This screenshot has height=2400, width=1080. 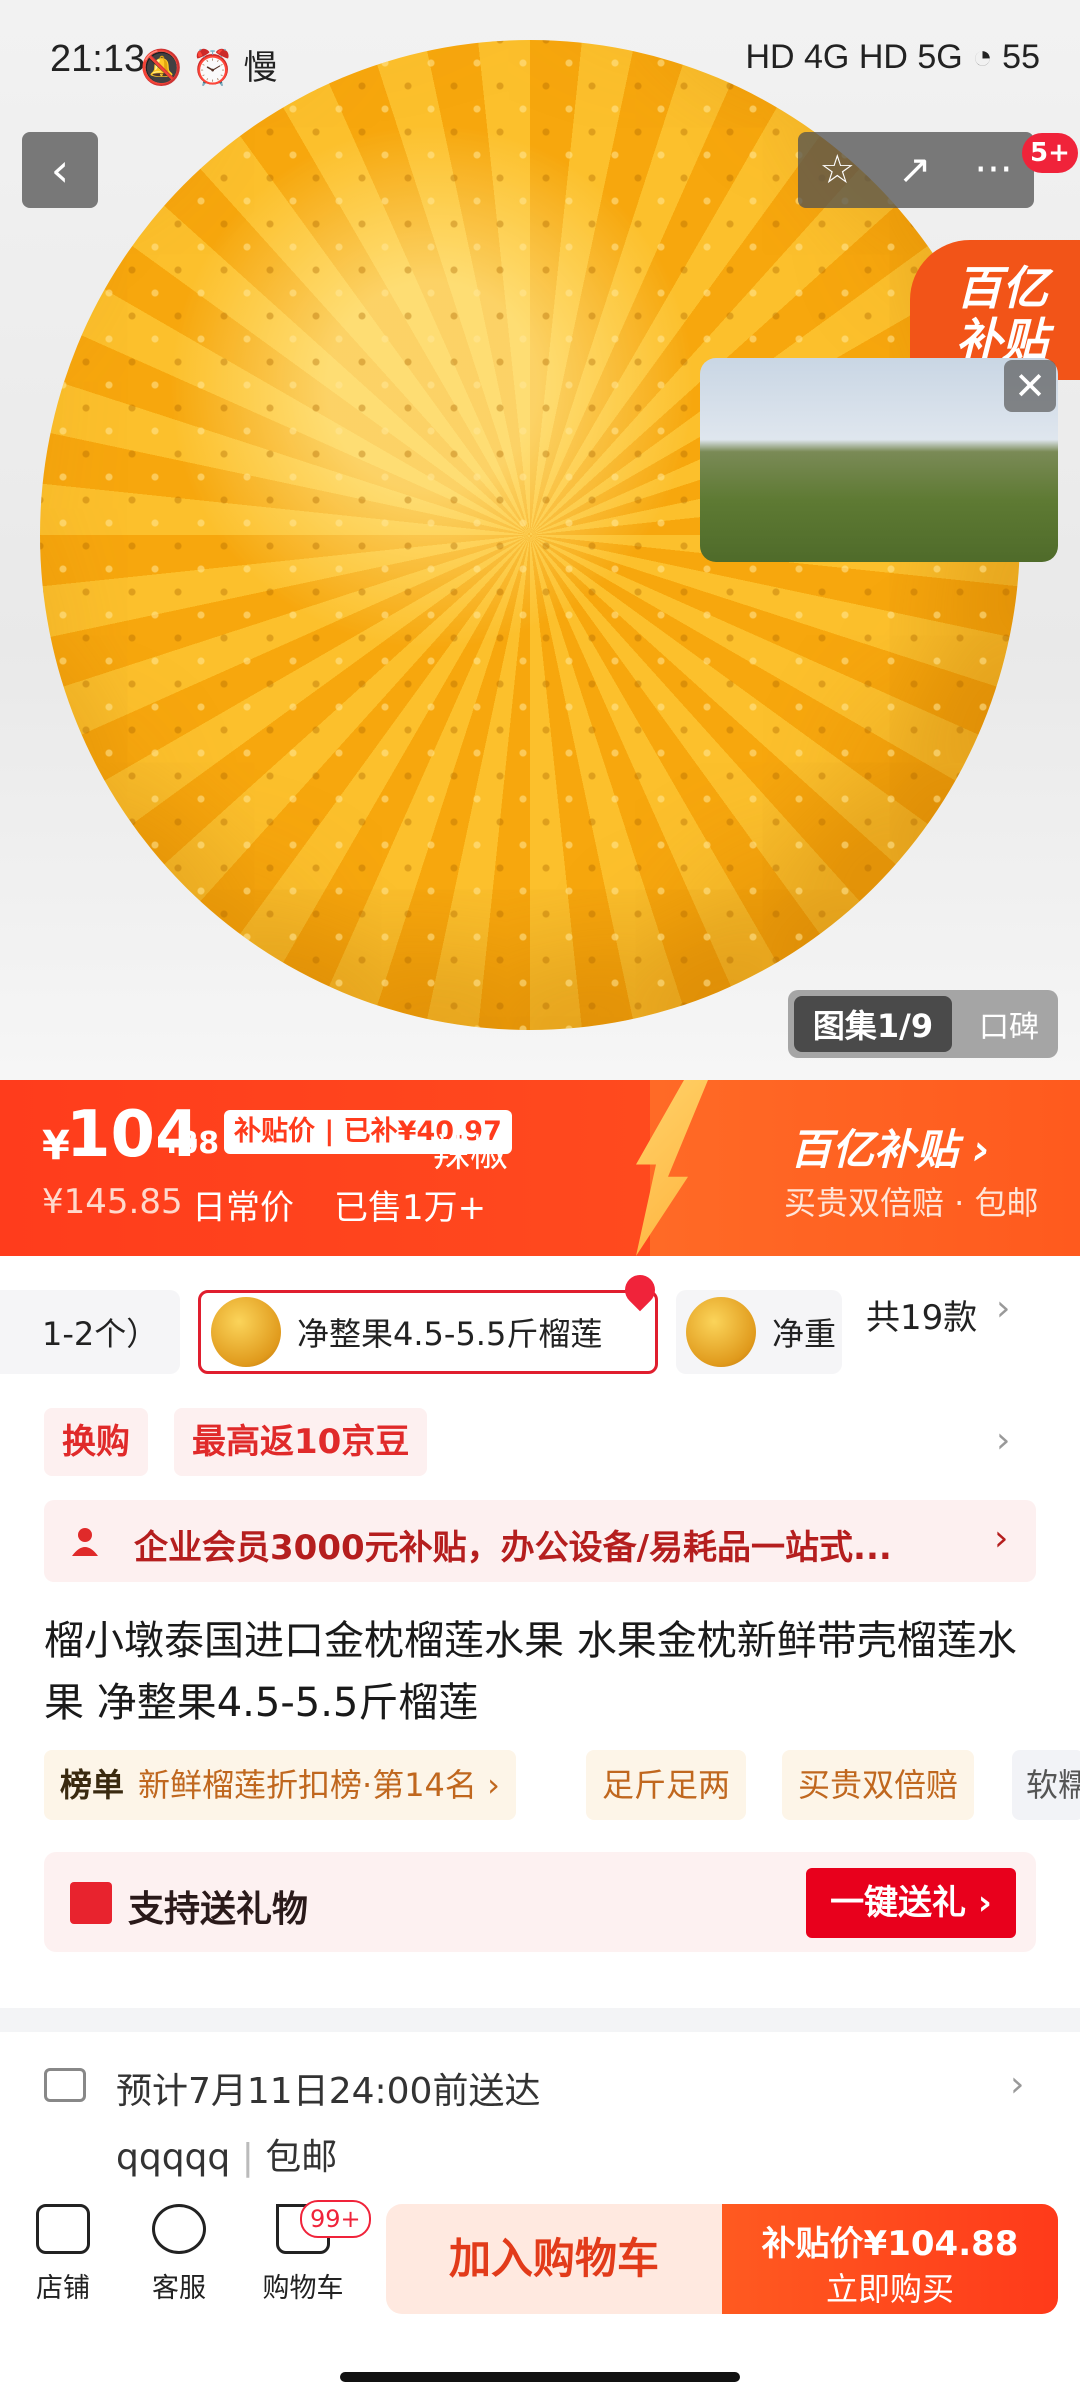 I want to click on variant-label: 1-2个）, so click(x=100, y=1334).